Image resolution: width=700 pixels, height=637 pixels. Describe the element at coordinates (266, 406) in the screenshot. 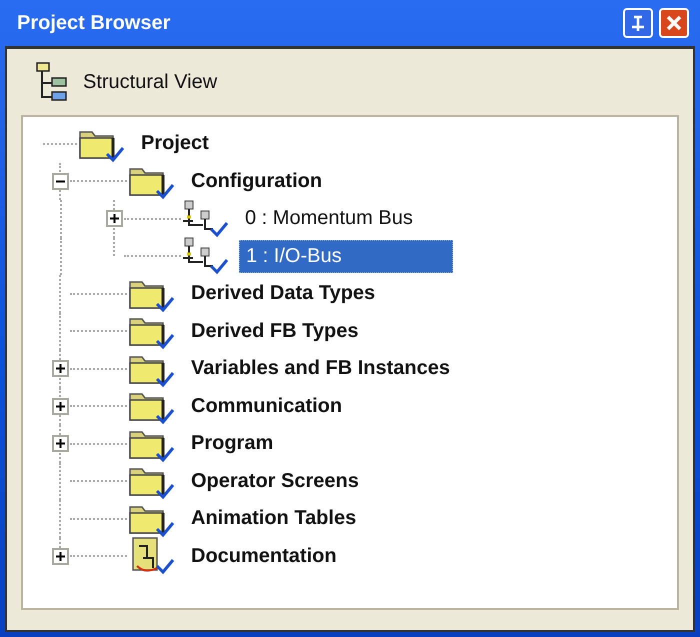

I see `tree-item: Communication` at that location.